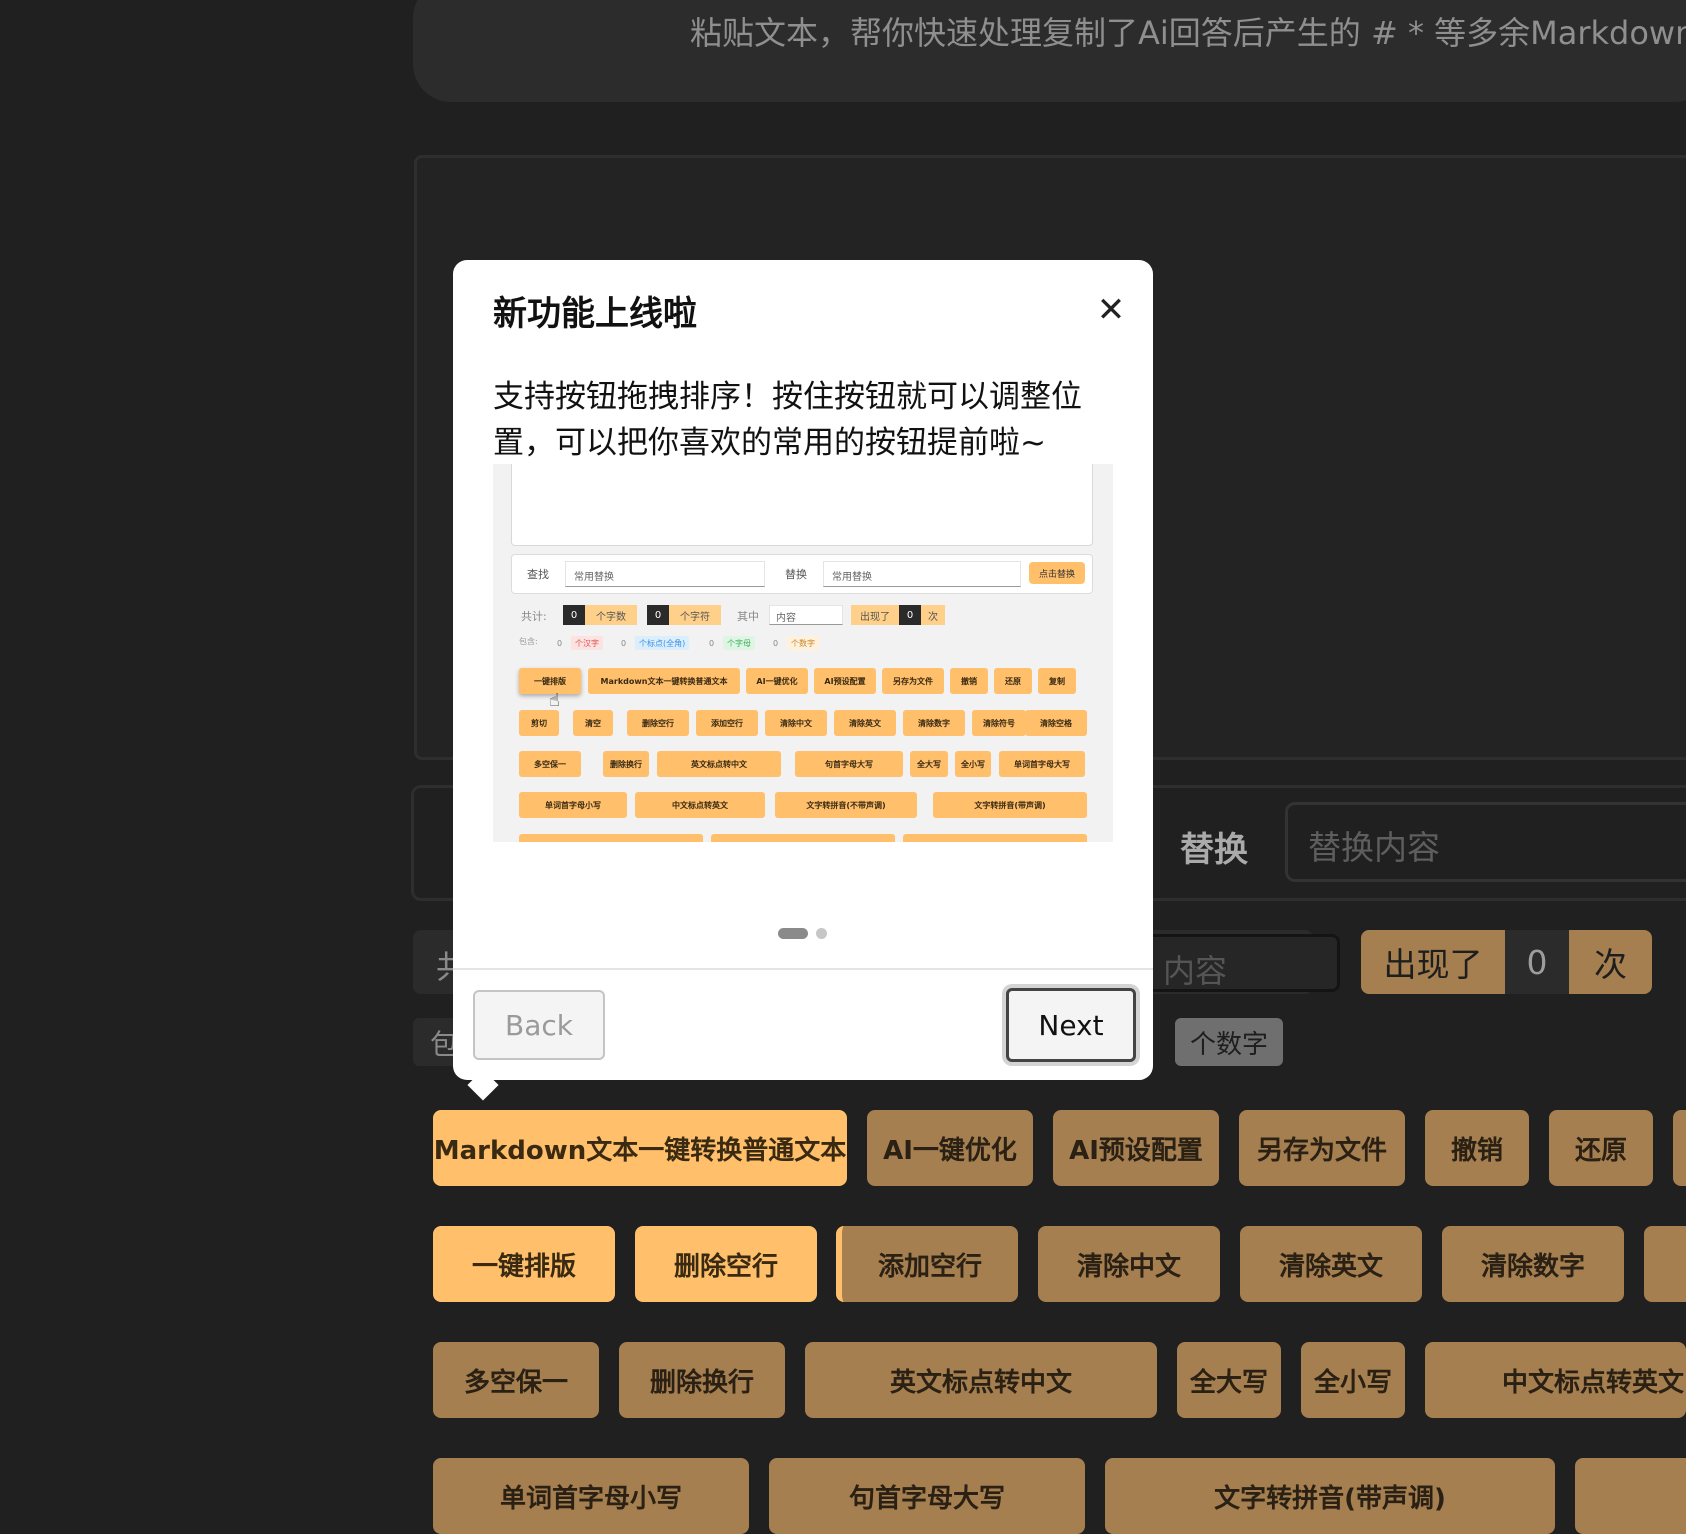  Describe the element at coordinates (1013, 681) in the screenshot. I see `preview-button: 还原` at that location.